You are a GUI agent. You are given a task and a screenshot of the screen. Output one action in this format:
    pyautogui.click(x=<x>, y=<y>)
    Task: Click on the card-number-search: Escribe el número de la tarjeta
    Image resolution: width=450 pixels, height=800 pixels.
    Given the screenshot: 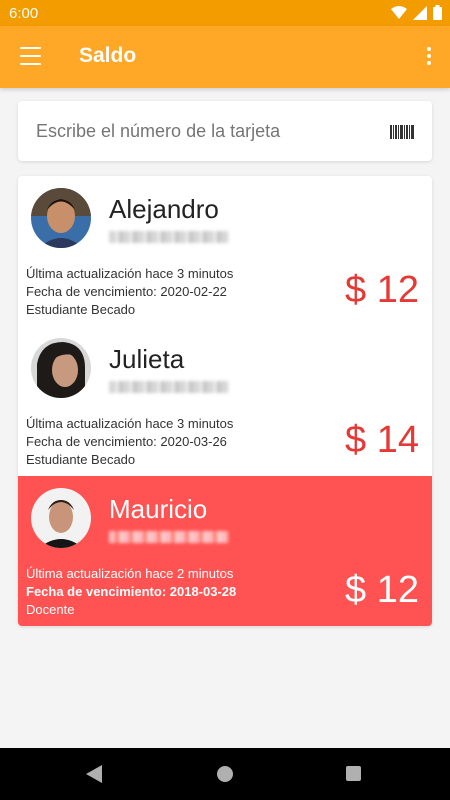 What is the action you would take?
    pyautogui.click(x=225, y=131)
    